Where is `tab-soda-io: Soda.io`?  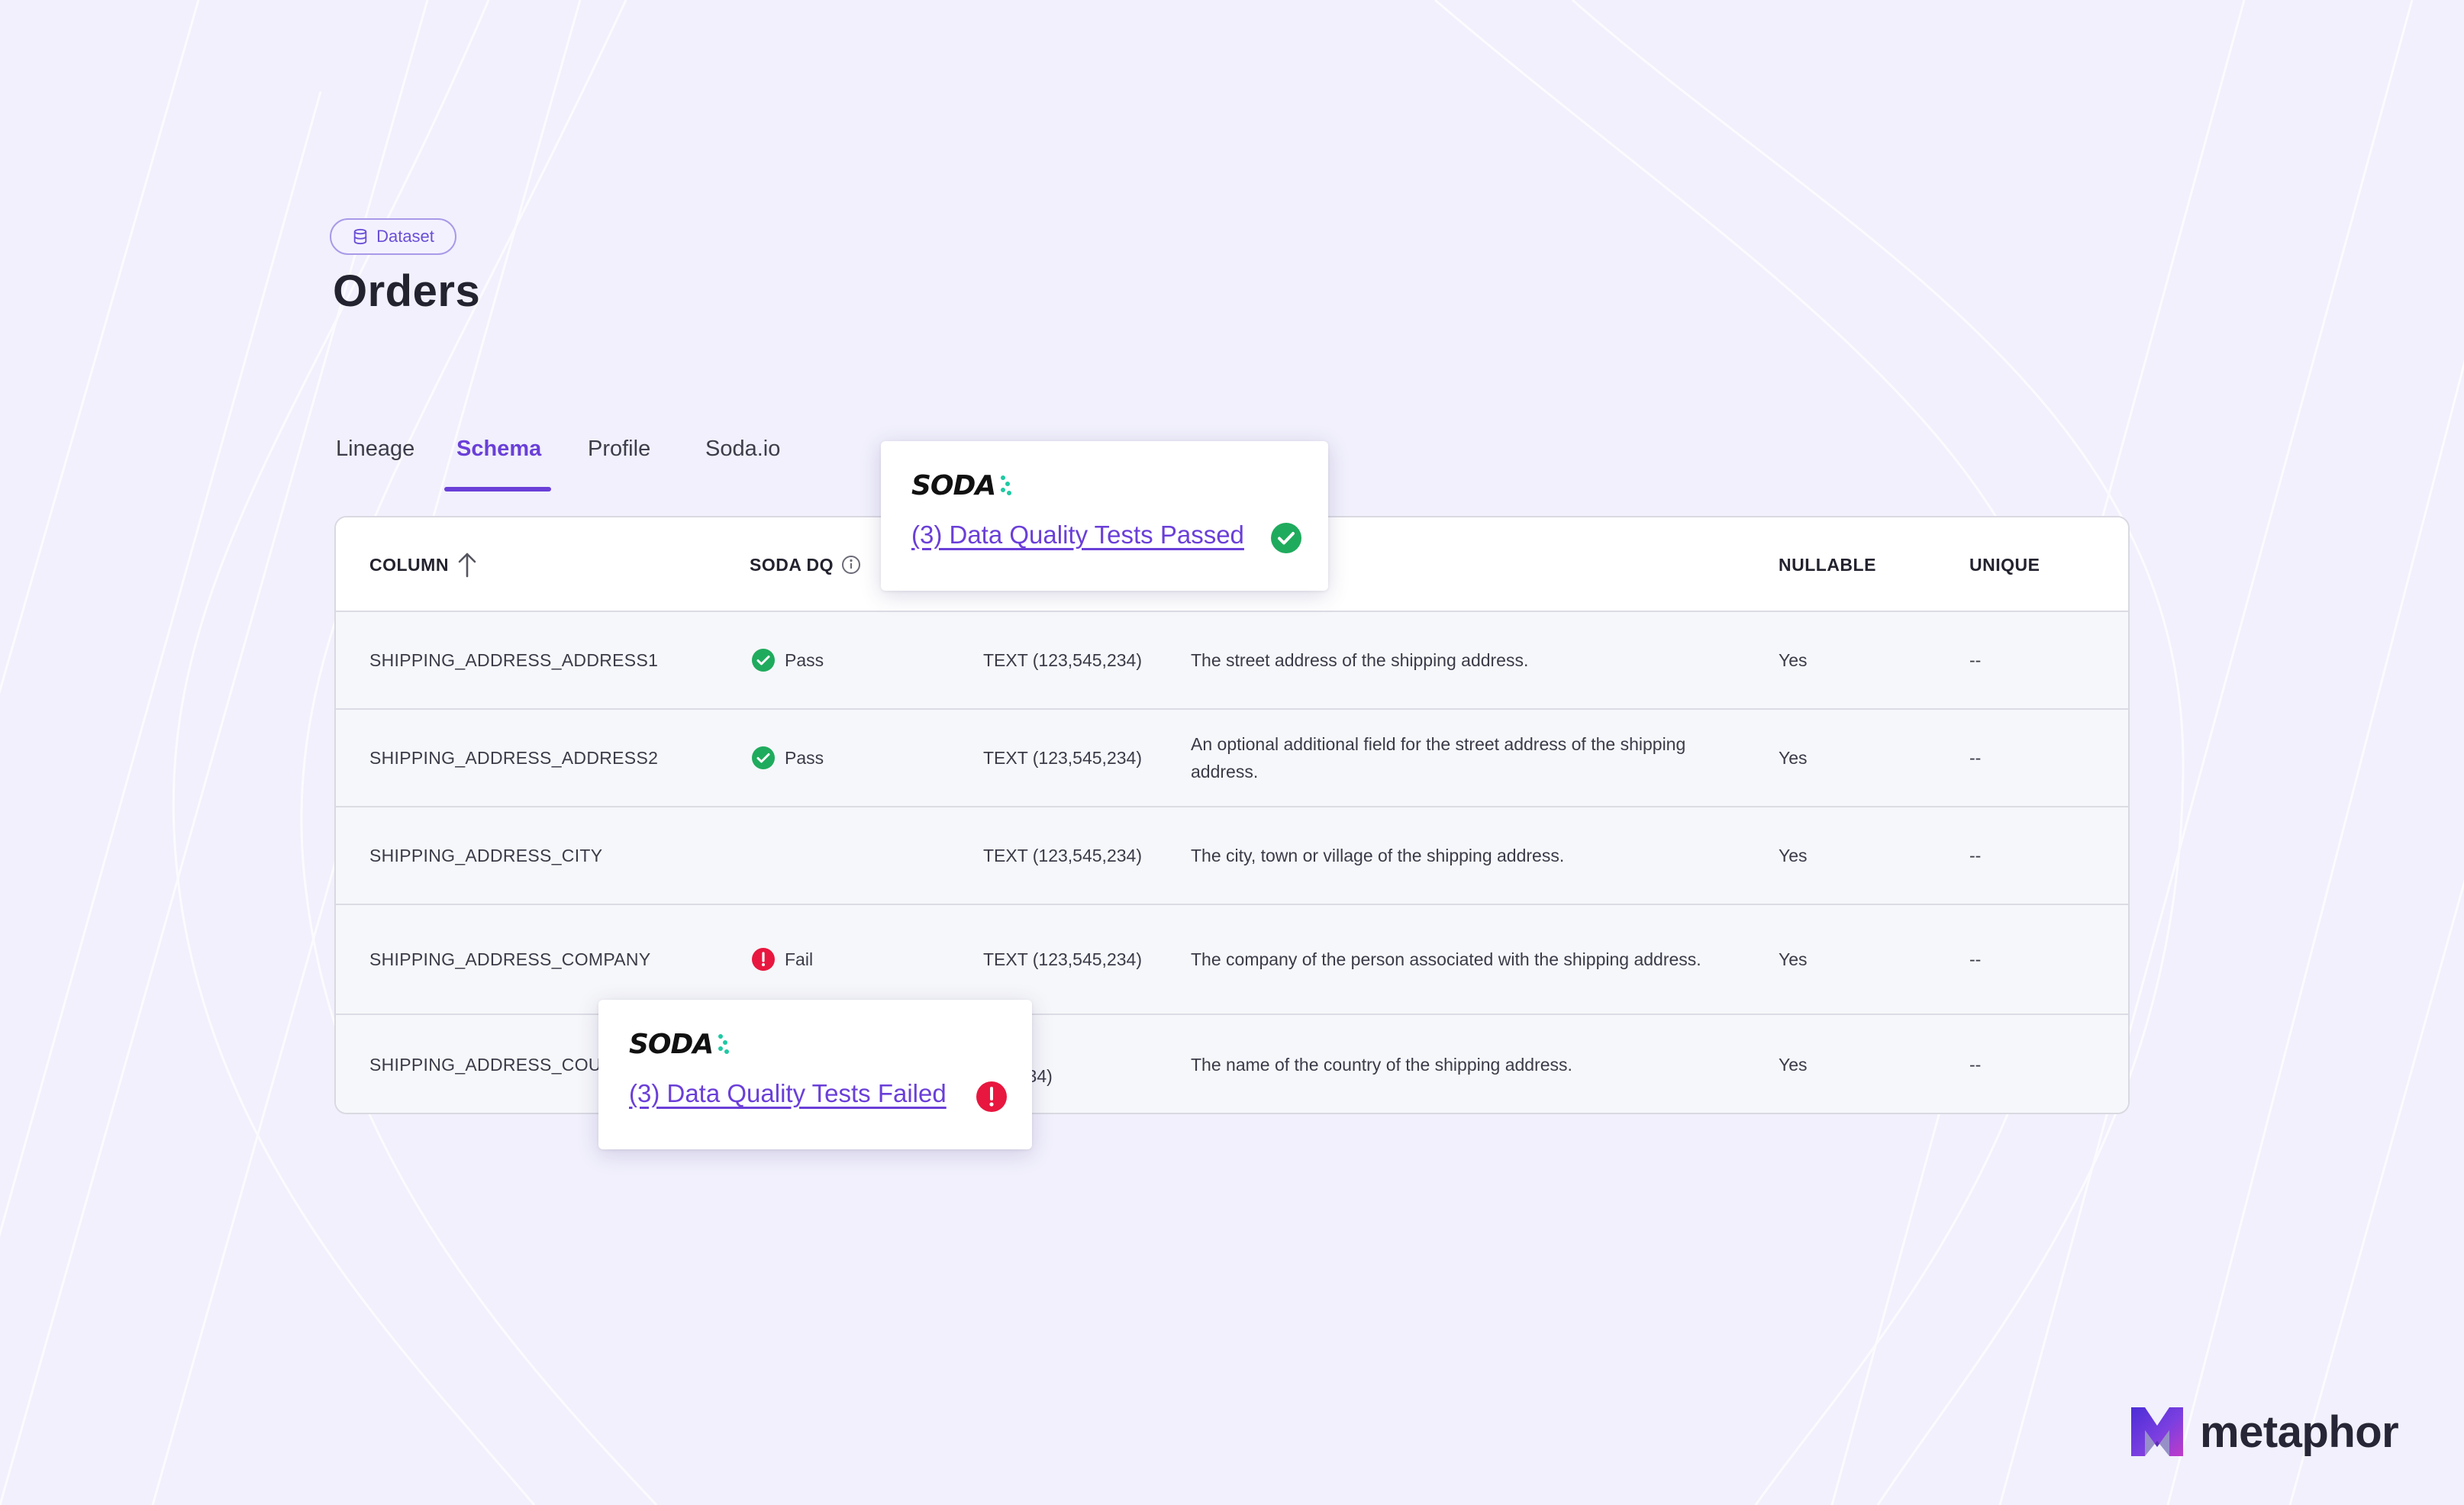 tab-soda-io: Soda.io is located at coordinates (743, 449).